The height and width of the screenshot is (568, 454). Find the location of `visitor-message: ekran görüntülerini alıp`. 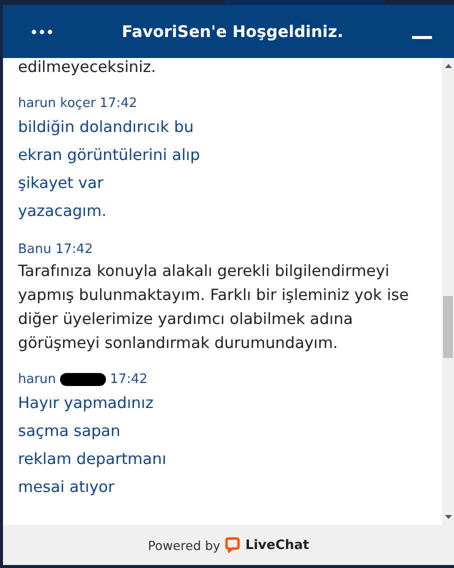

visitor-message: ekran görüntülerini alıp is located at coordinates (109, 155).